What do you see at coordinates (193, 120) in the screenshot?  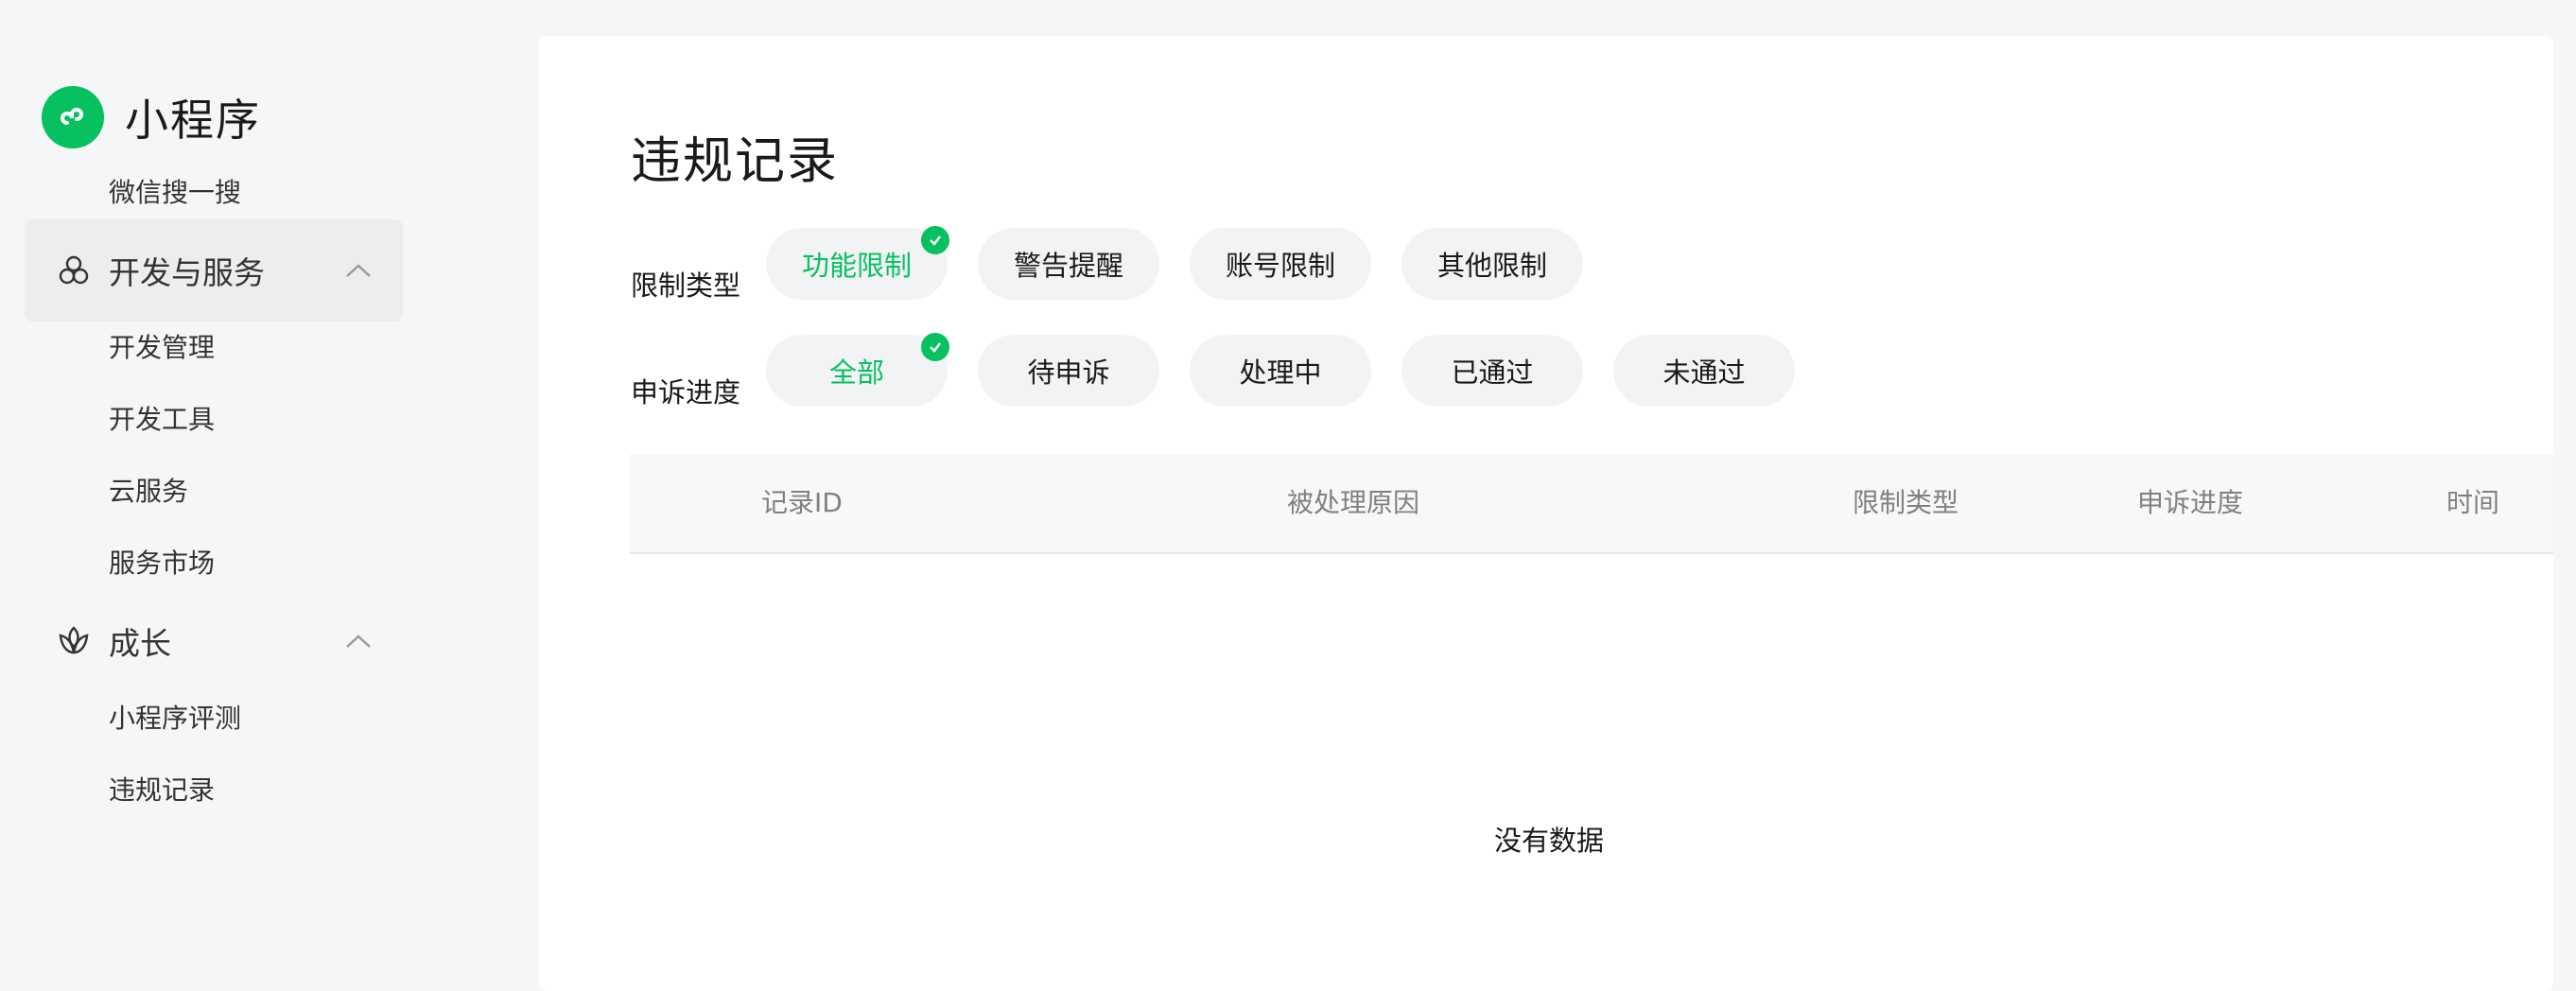 I see `app-name: 小程序` at bounding box center [193, 120].